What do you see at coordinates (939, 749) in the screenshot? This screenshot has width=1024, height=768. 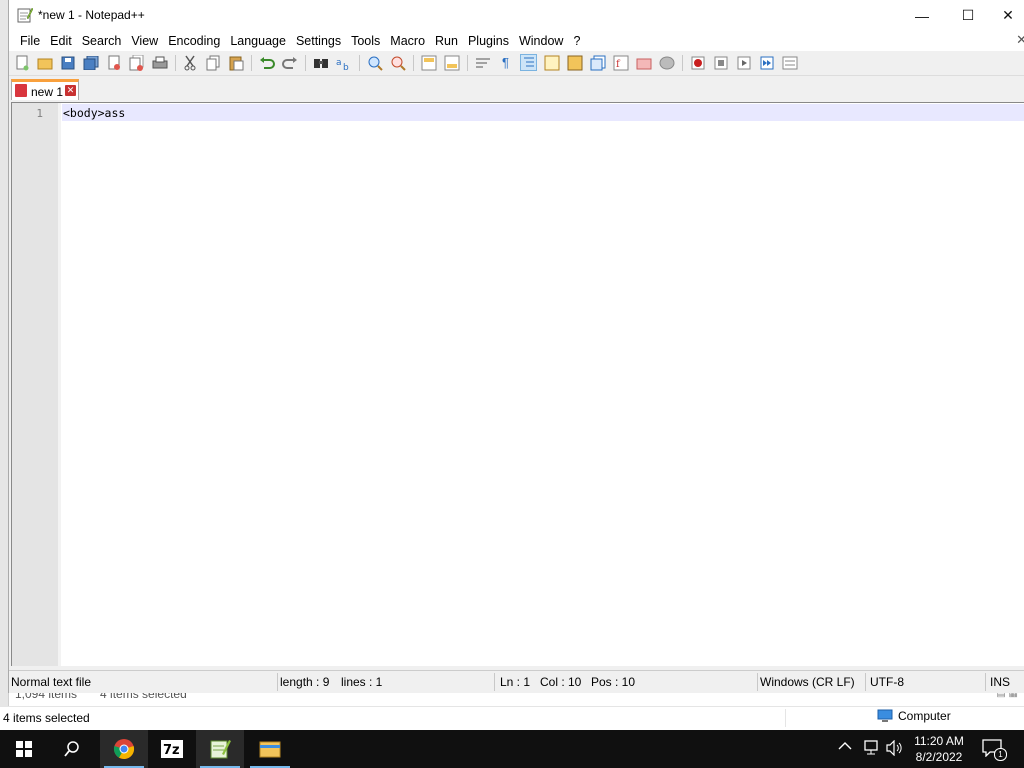 I see `taskbar-clock: 11:20 AM 8/2/2022` at bounding box center [939, 749].